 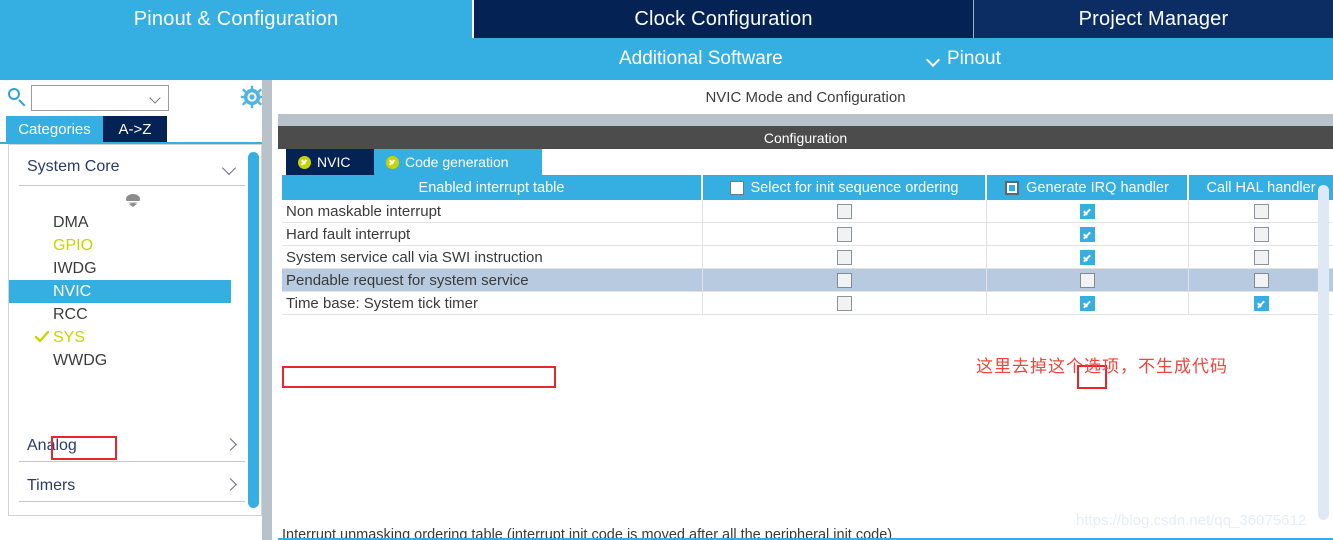 What do you see at coordinates (1153, 19) in the screenshot?
I see `tab-project-manager: Project Manager` at bounding box center [1153, 19].